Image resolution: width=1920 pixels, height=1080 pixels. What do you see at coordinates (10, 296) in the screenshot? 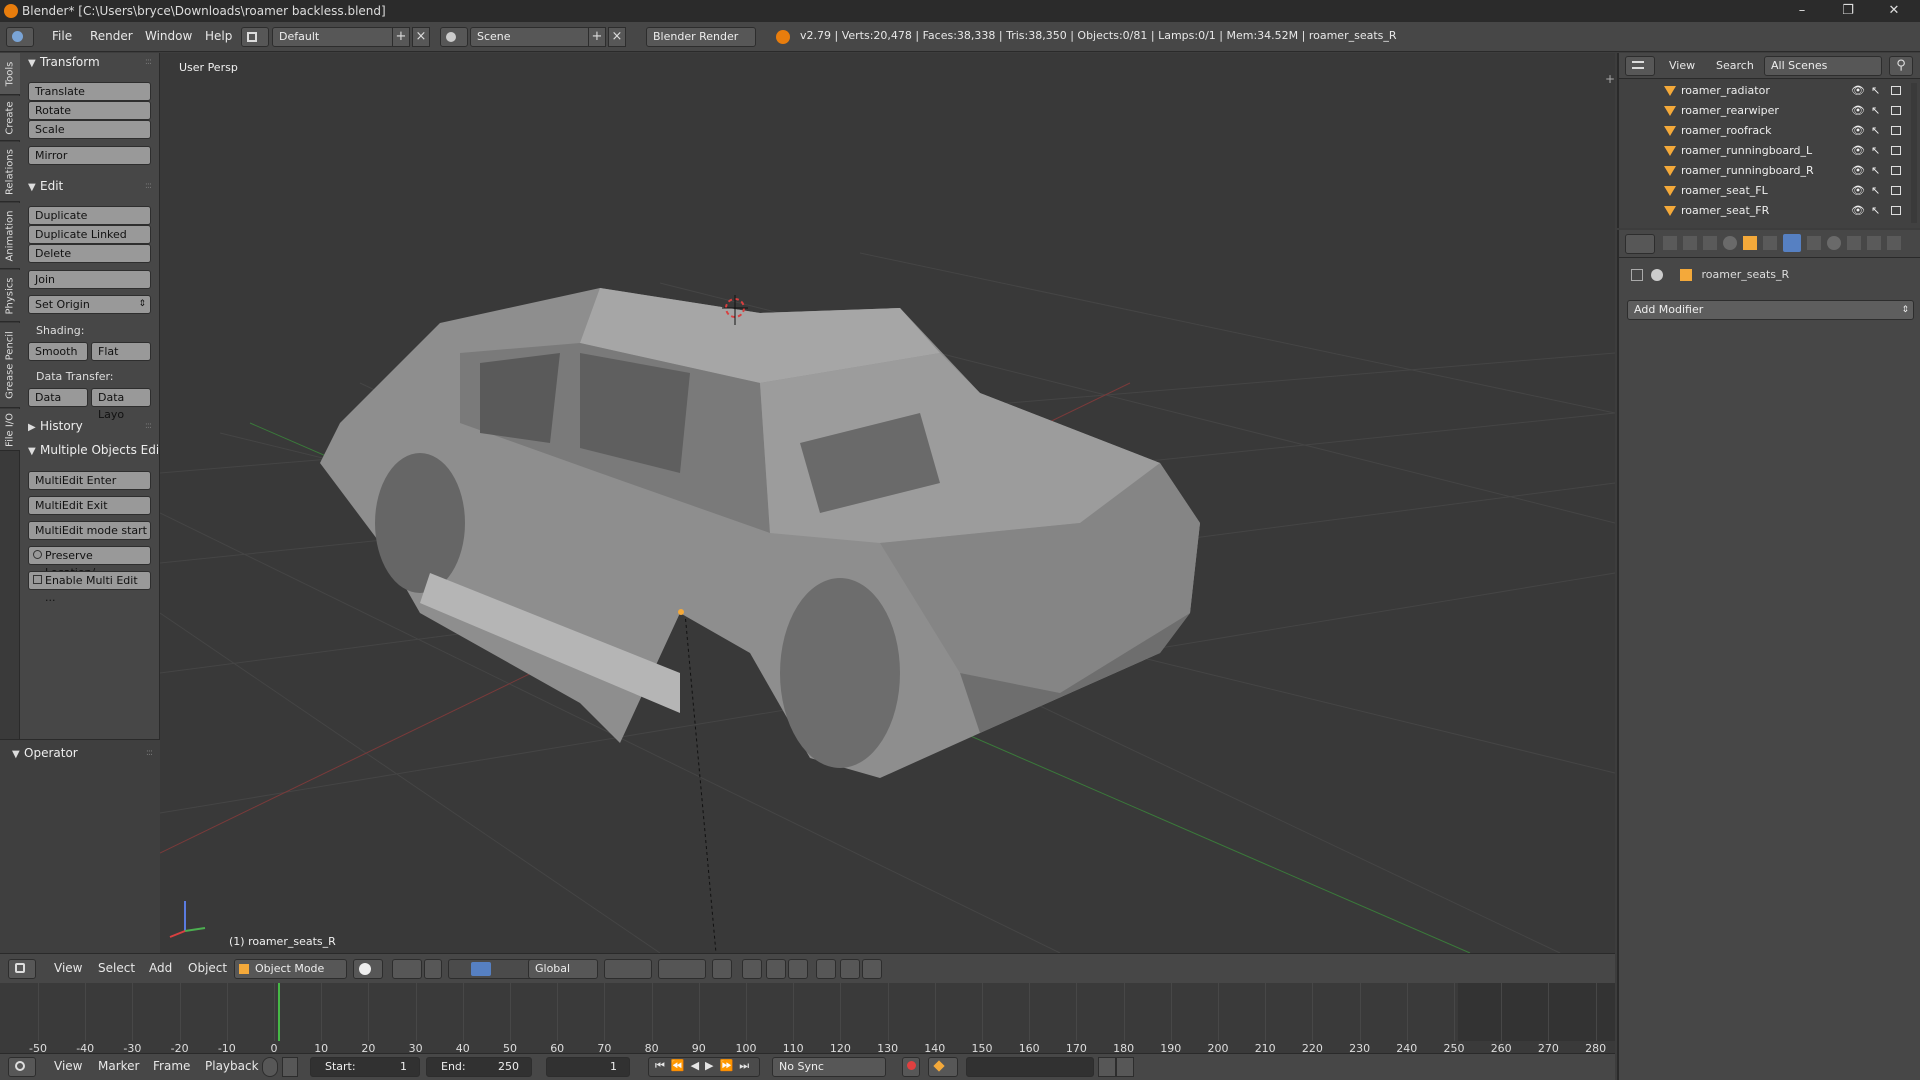
I see `tab-physics: Physics` at bounding box center [10, 296].